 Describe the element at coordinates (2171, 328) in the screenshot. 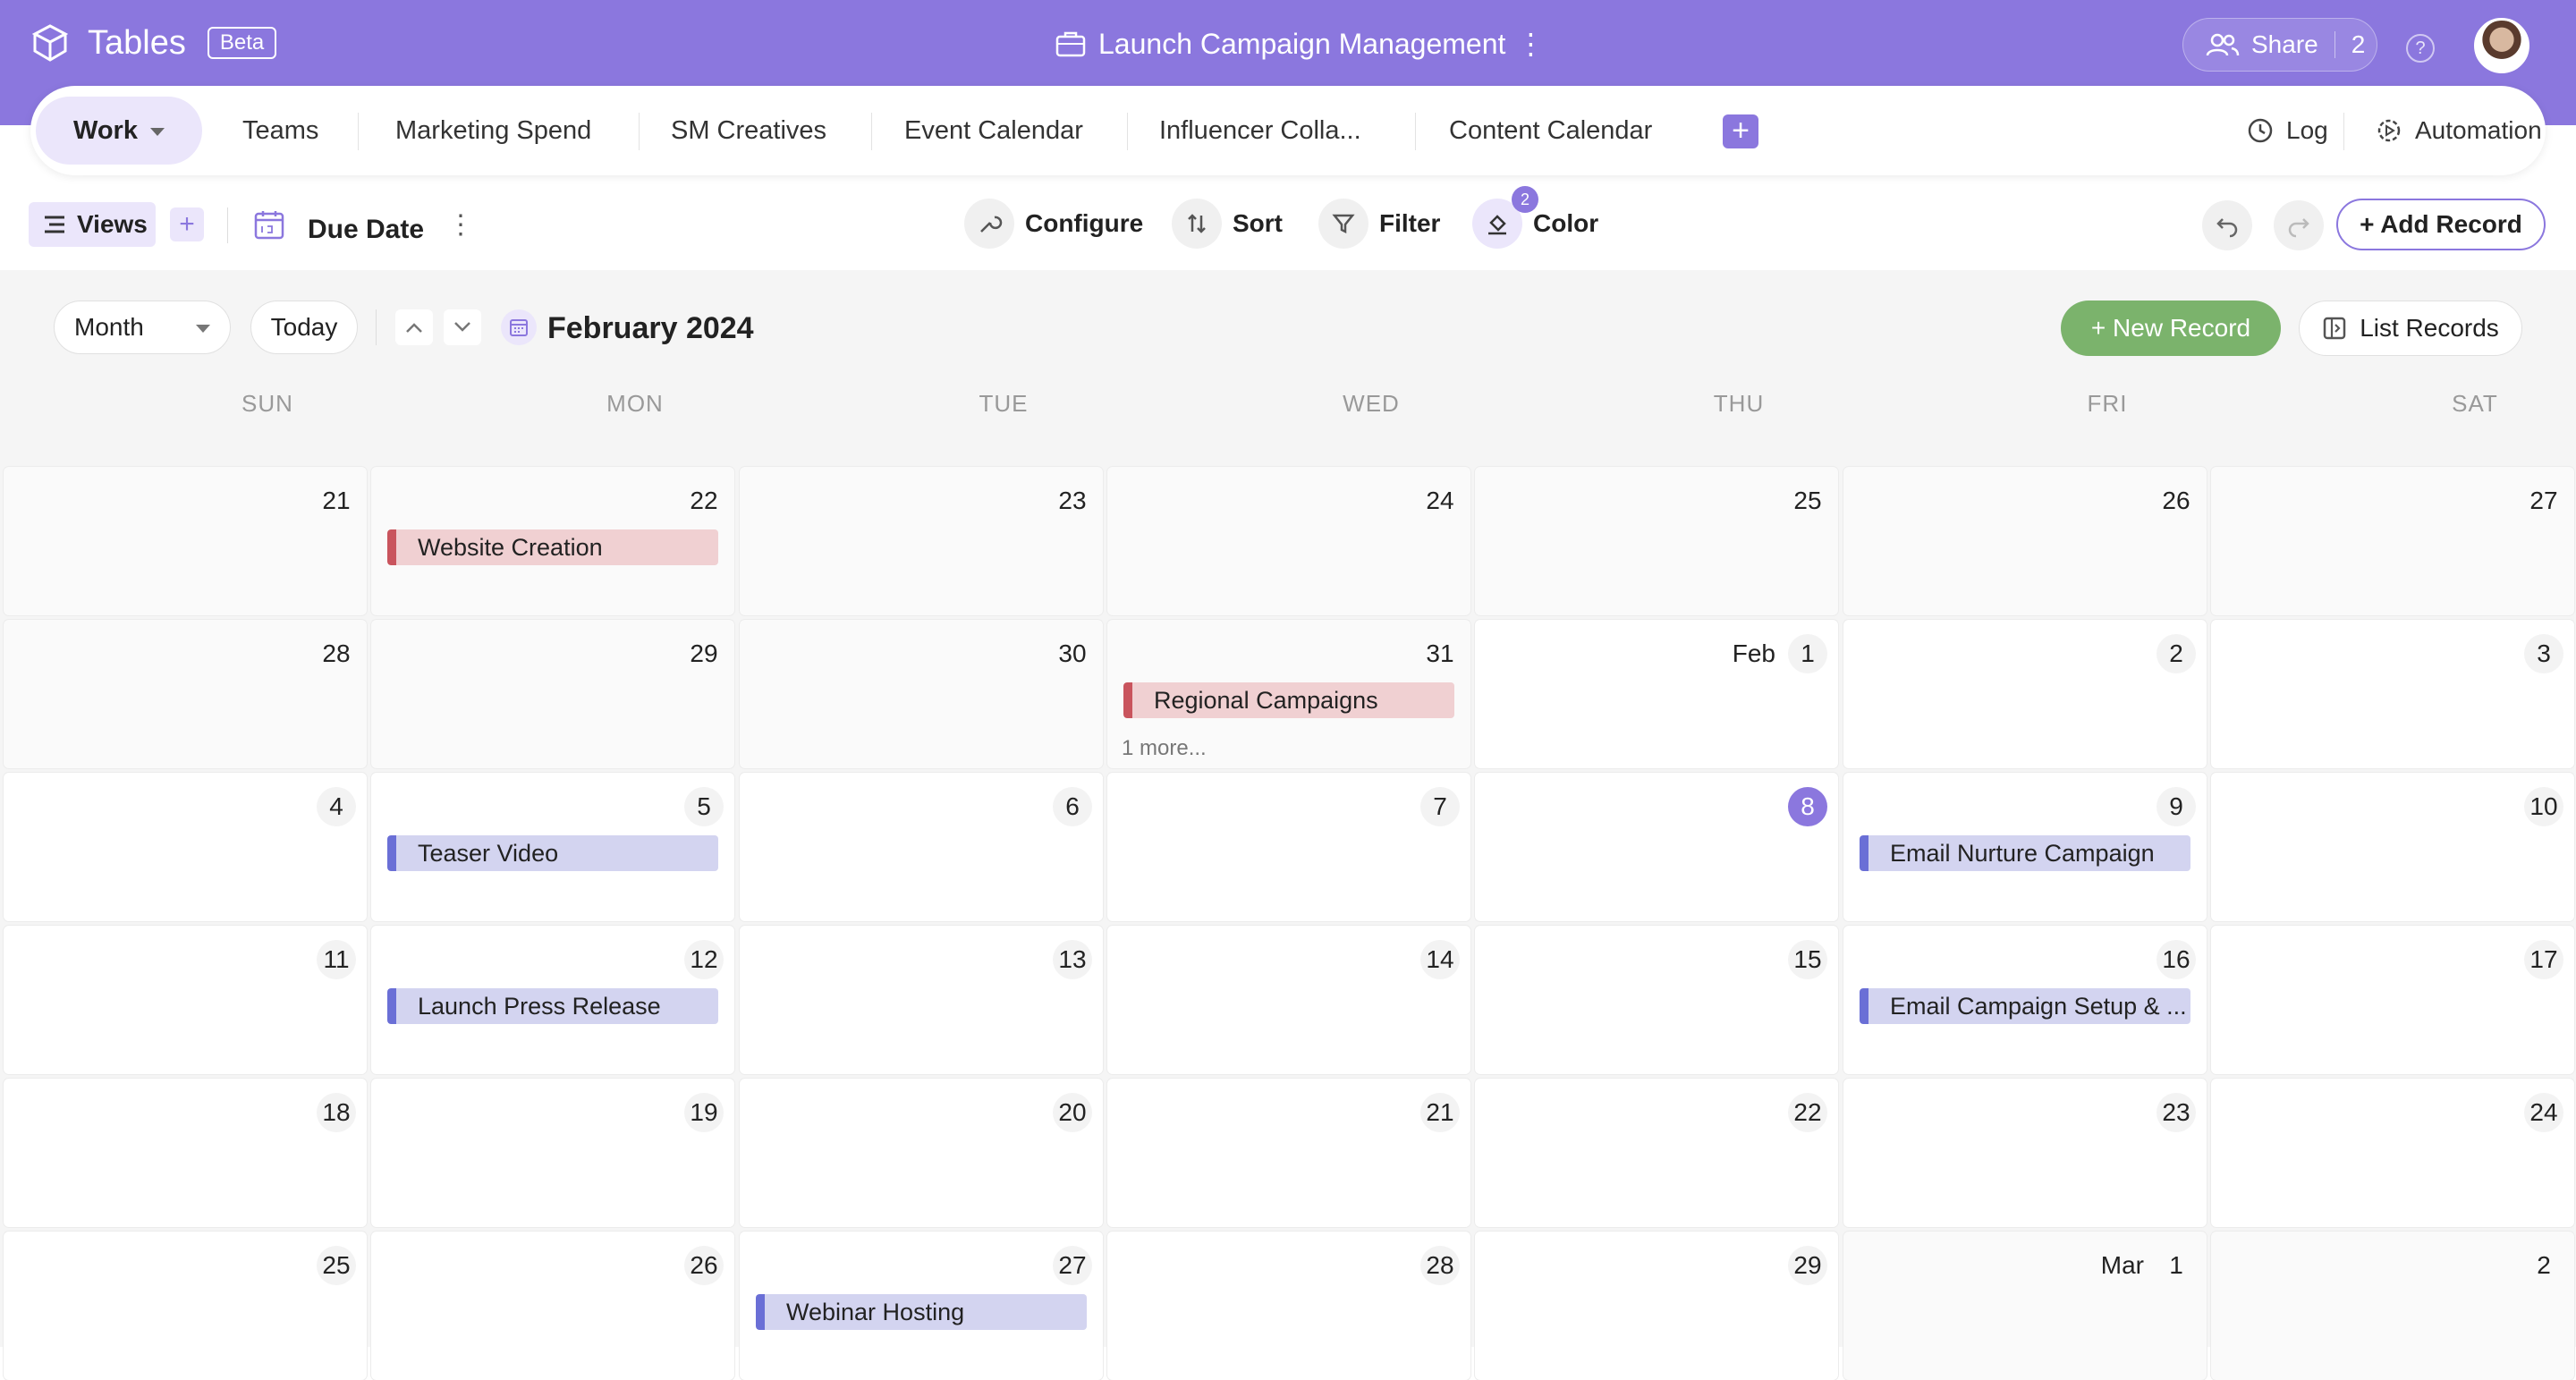

I see `new-record-button: + New Record` at that location.